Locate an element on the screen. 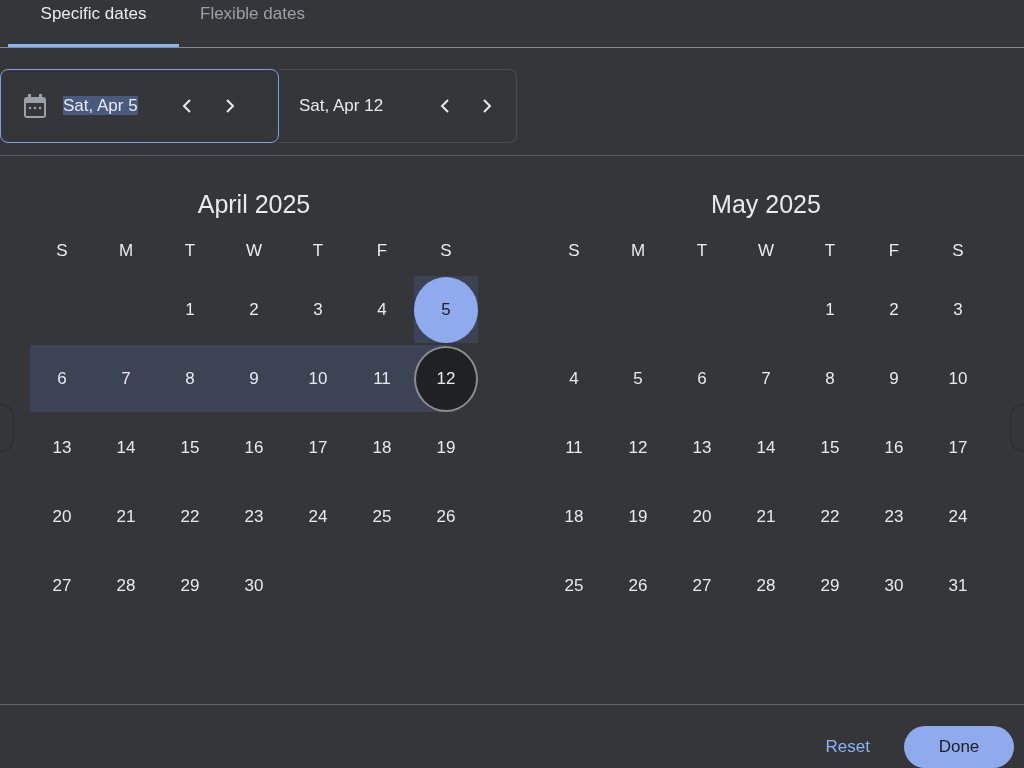  month-title: April 2025 is located at coordinates (254, 204).